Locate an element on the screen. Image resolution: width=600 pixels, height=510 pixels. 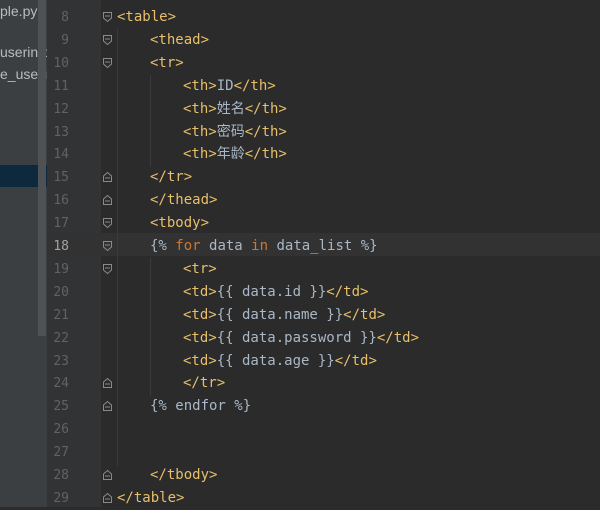
code-line: 12 <th>姓名</th> is located at coordinates (323, 109).